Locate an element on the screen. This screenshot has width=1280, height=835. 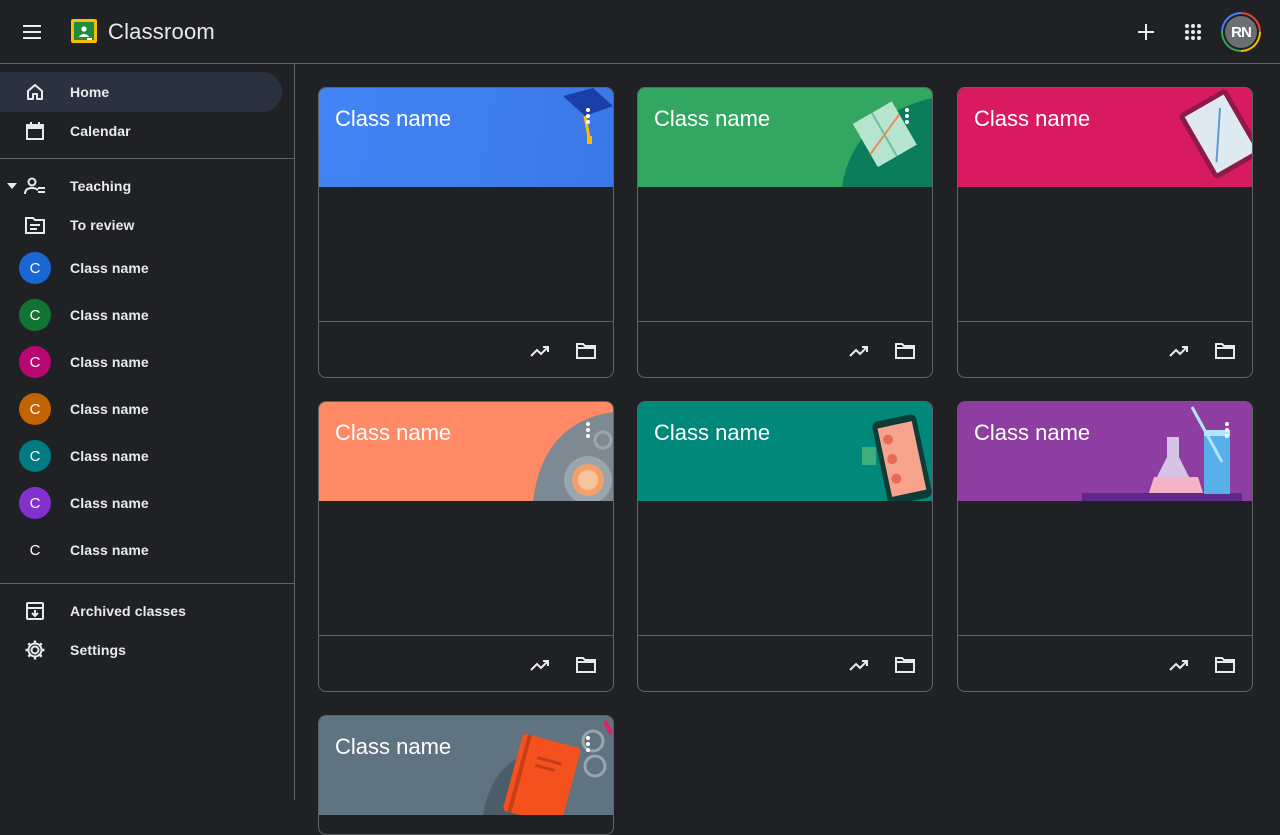
nav-to-review-label: To review is located at coordinates (102, 225).